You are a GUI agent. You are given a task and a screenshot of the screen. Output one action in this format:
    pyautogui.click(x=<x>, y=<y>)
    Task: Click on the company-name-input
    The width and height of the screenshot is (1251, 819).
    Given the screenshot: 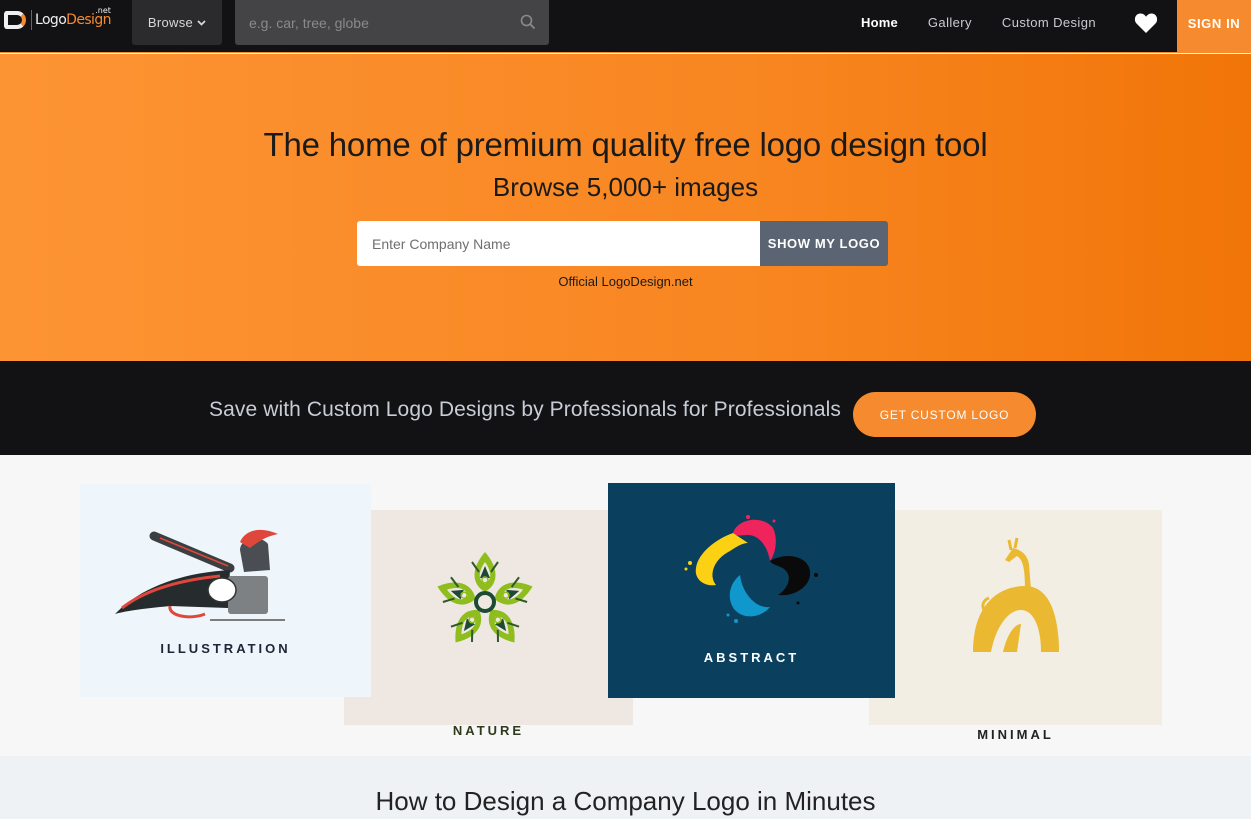 What is the action you would take?
    pyautogui.click(x=558, y=243)
    